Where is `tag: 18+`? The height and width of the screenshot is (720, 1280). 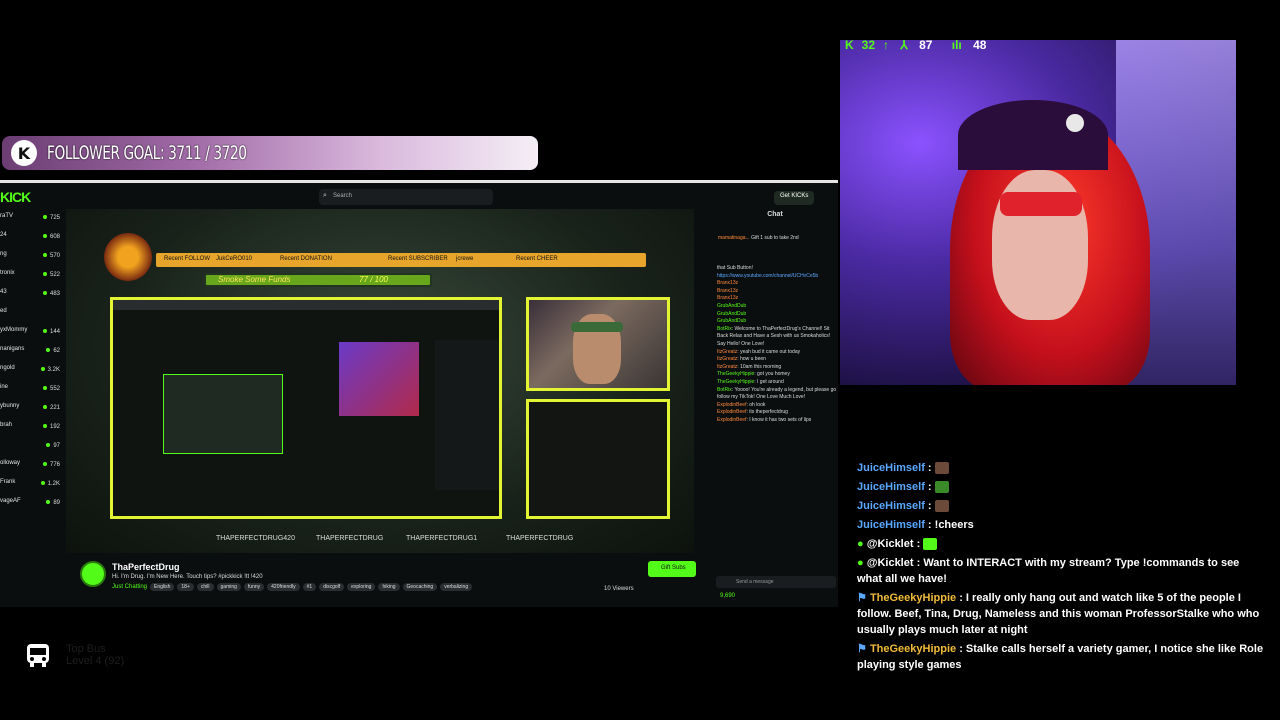 tag: 18+ is located at coordinates (185, 587).